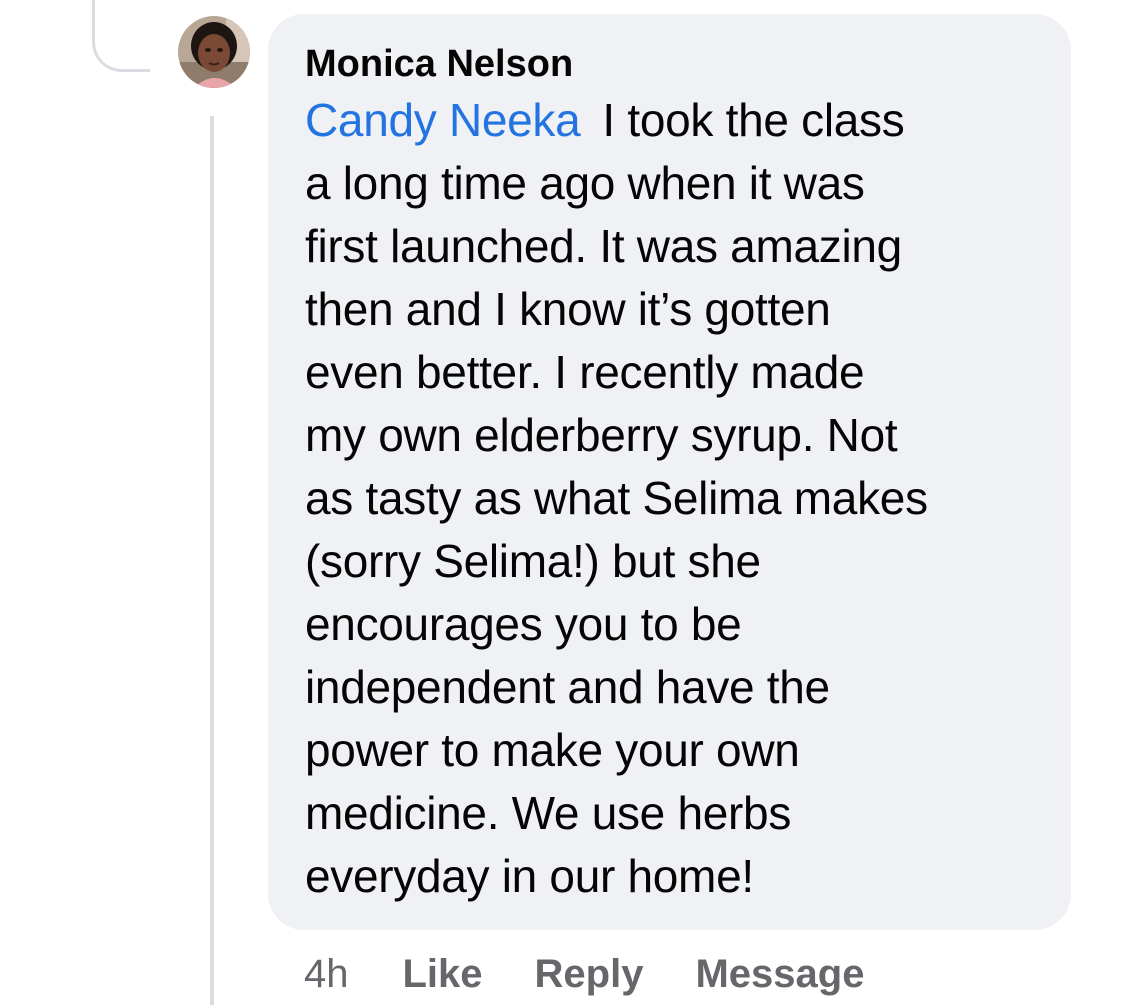  I want to click on profile-photo, so click(214, 52).